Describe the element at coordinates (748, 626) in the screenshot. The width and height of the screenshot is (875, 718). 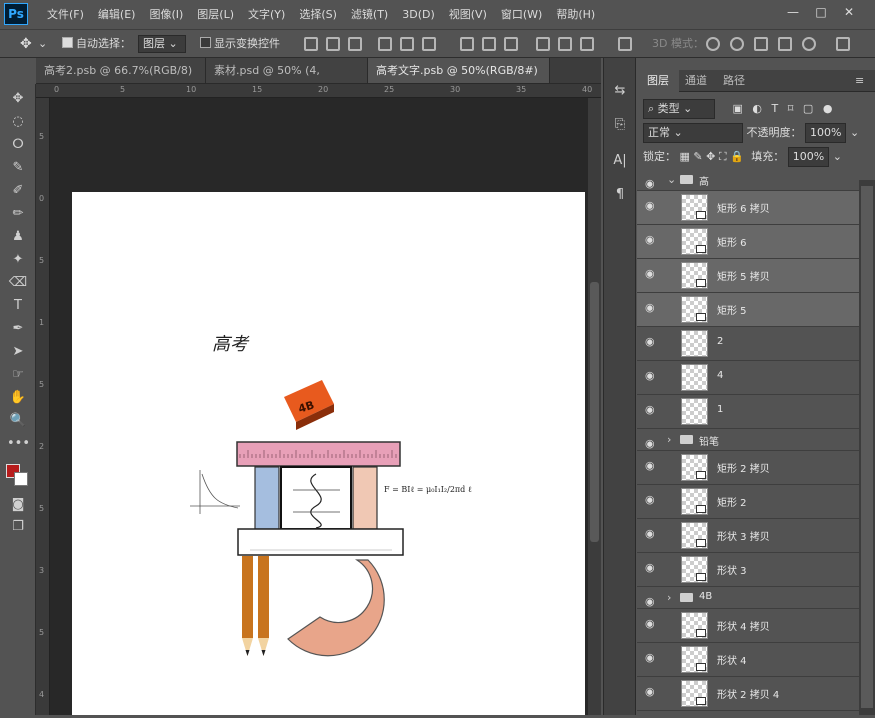
I see `layer-row: ◉ 形状 4 拷贝` at that location.